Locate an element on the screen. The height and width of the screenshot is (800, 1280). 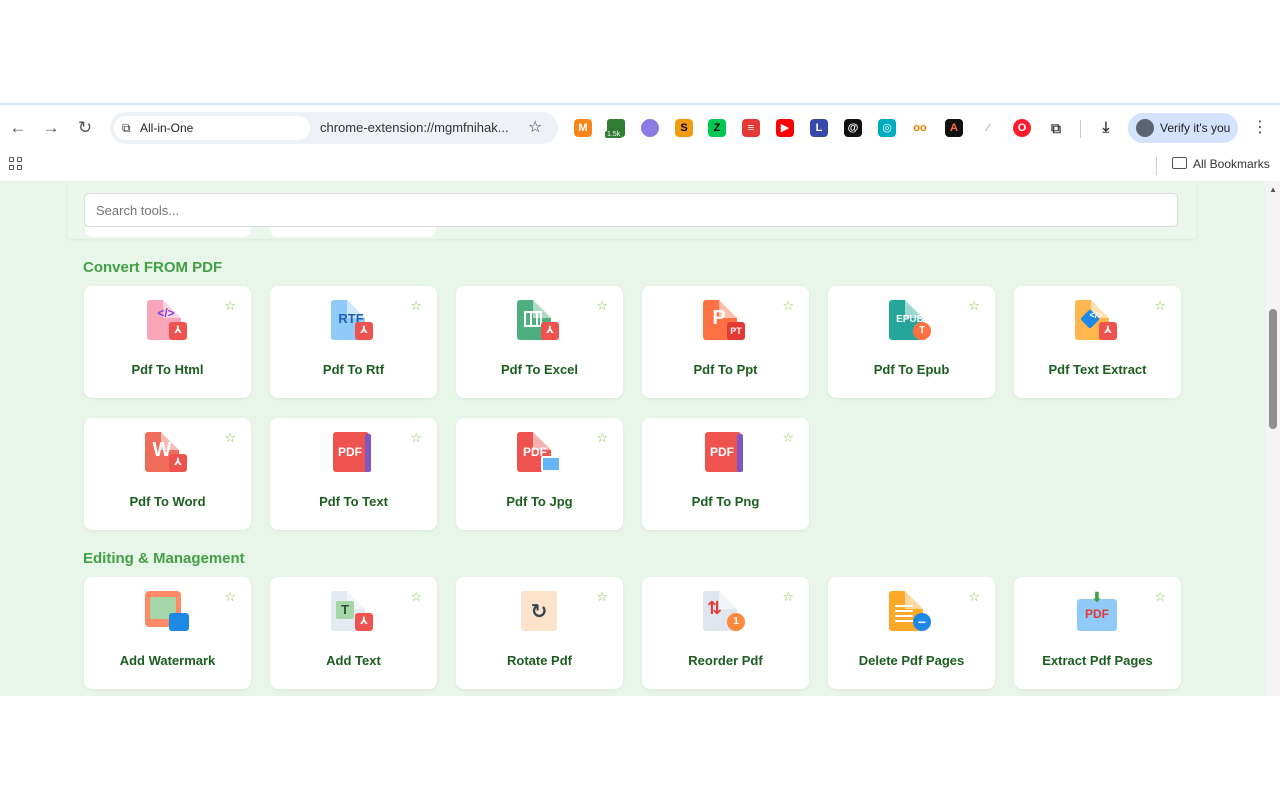
apps-grid-icon is located at coordinates (16, 164).